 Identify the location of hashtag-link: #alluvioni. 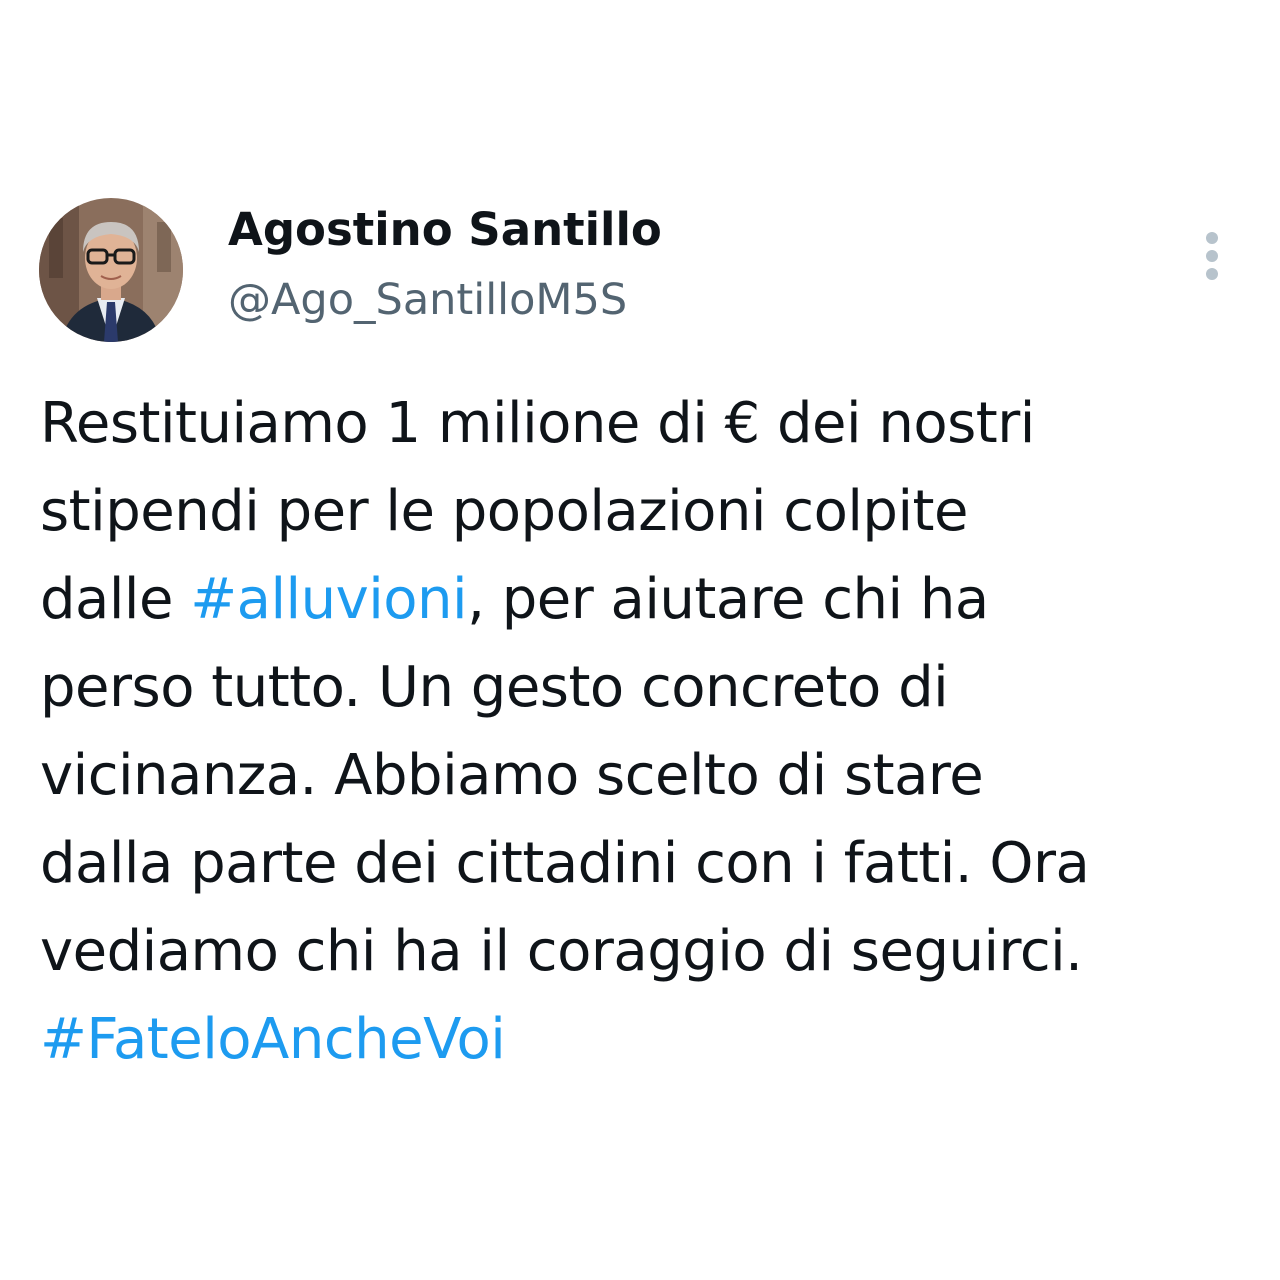
(328, 599).